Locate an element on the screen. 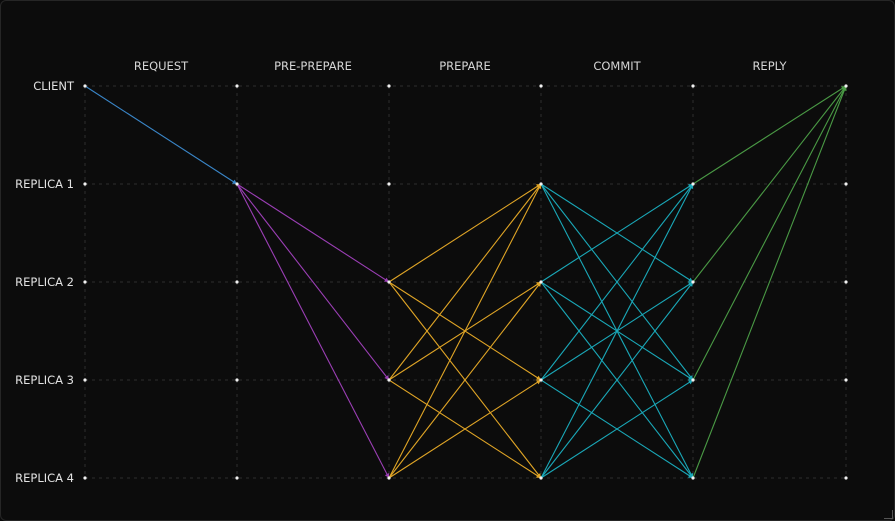 The height and width of the screenshot is (521, 895). phase-labels: REQUEST PRE-PREPARE PREPARE COMMIT REPLY is located at coordinates (461, 66).